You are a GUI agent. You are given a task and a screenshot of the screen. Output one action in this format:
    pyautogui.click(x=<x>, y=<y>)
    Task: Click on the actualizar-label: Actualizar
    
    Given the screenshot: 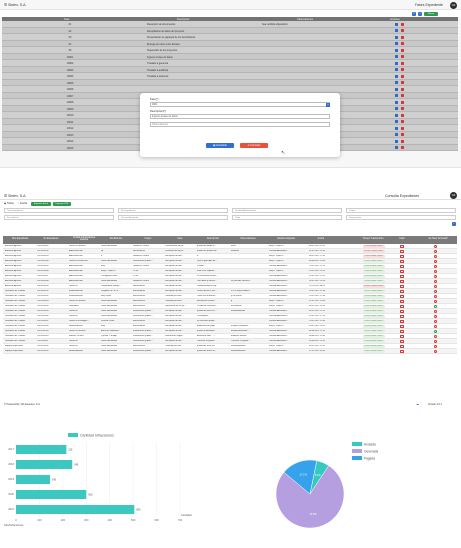 What is the action you would take?
    pyautogui.click(x=221, y=145)
    